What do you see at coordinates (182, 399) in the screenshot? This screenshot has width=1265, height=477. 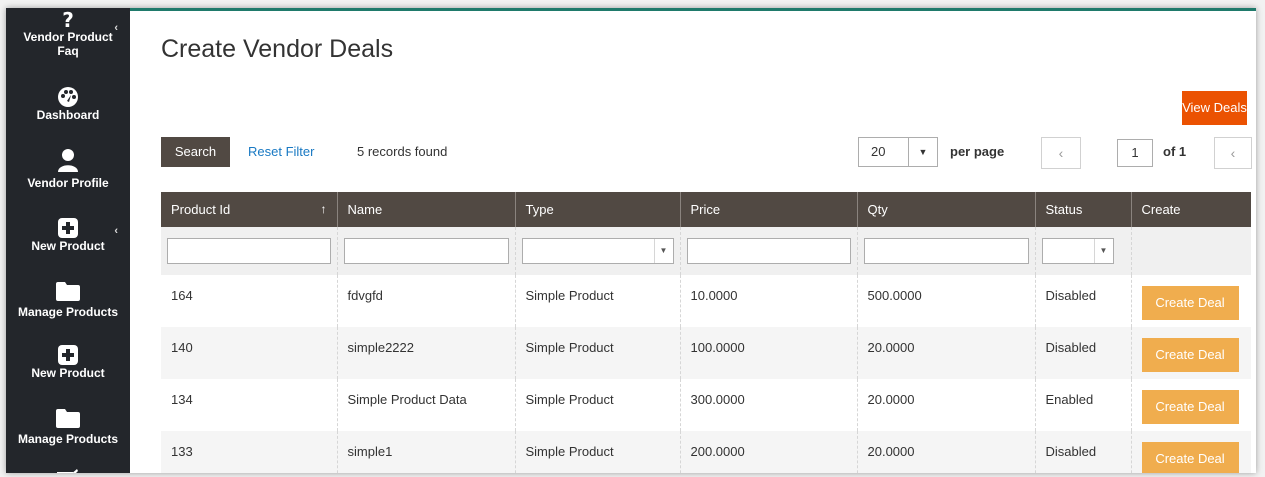 I see `cell-product-id: 134` at bounding box center [182, 399].